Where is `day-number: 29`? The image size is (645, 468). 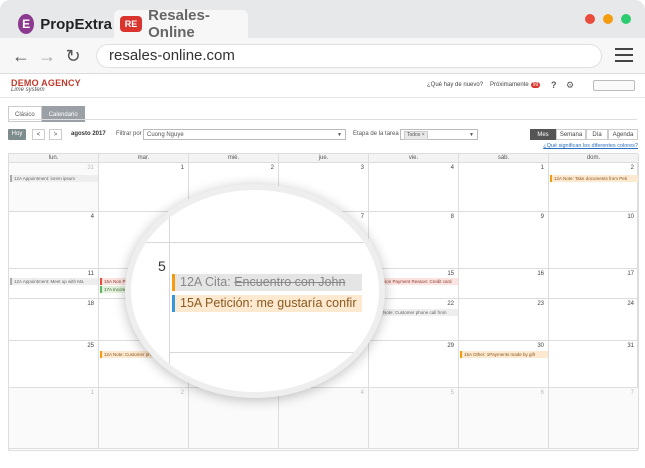
day-number: 29 is located at coordinates (450, 346).